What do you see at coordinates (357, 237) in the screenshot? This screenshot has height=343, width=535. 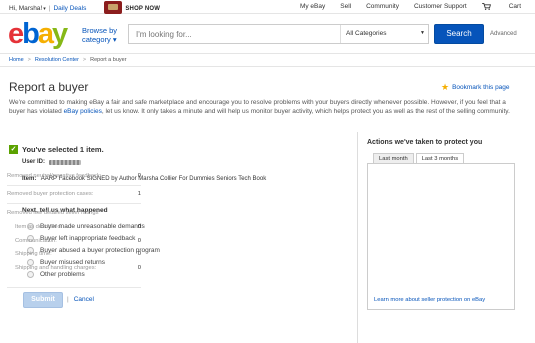 I see `column-divider` at bounding box center [357, 237].